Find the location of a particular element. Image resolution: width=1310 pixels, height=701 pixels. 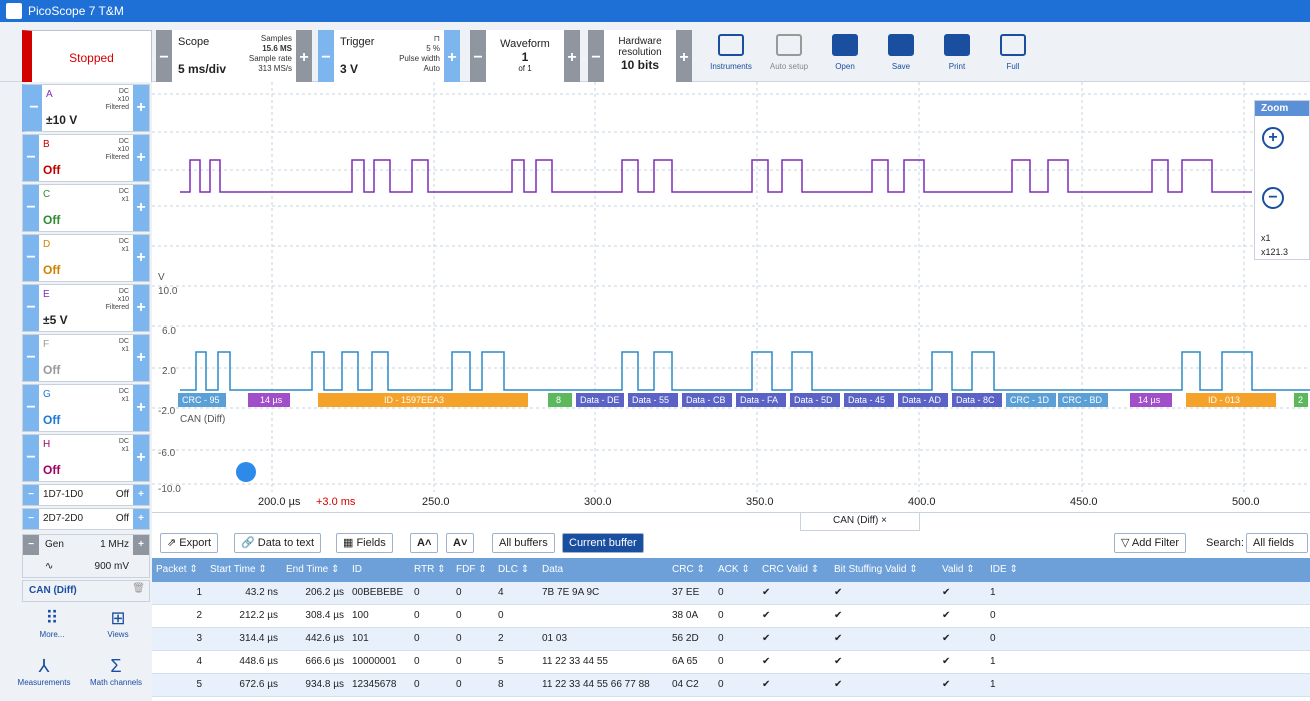

channel-c: − C DC x1 Off + is located at coordinates (86, 208).